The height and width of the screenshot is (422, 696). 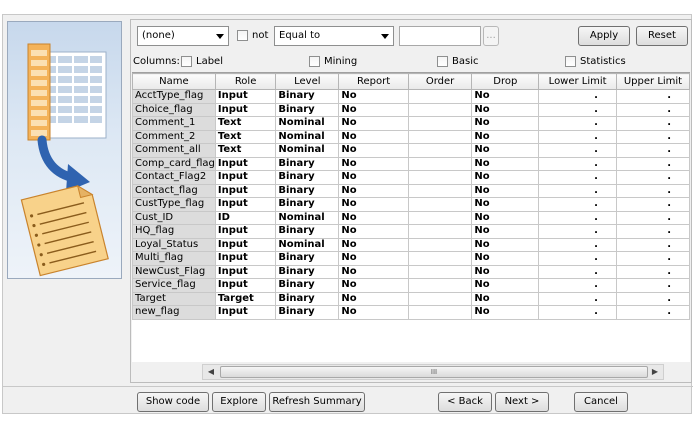 What do you see at coordinates (174, 96) in the screenshot?
I see `cell-name: AcctType_flag` at bounding box center [174, 96].